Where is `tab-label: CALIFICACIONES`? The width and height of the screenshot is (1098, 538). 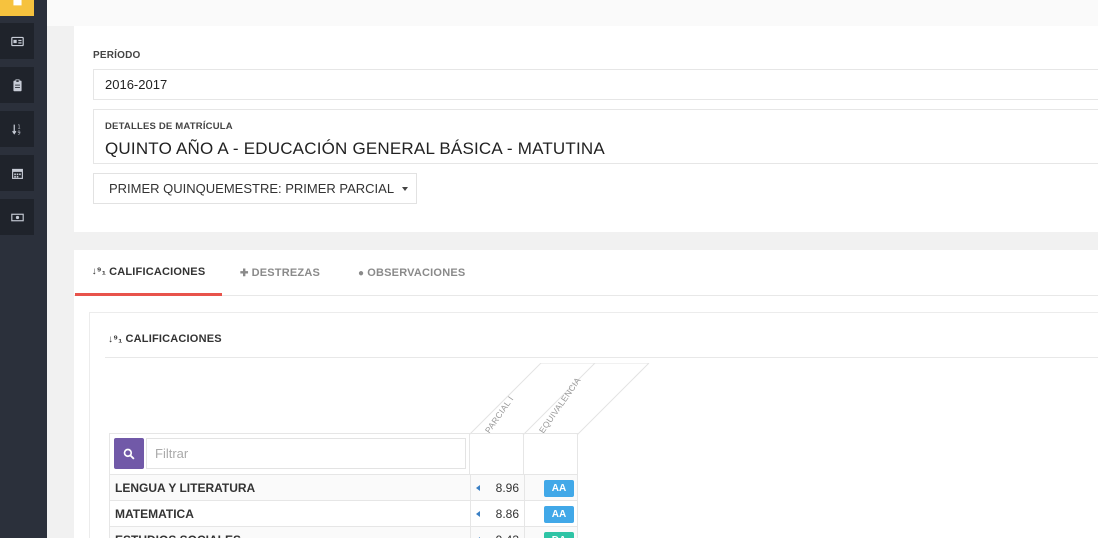 tab-label: CALIFICACIONES is located at coordinates (157, 271).